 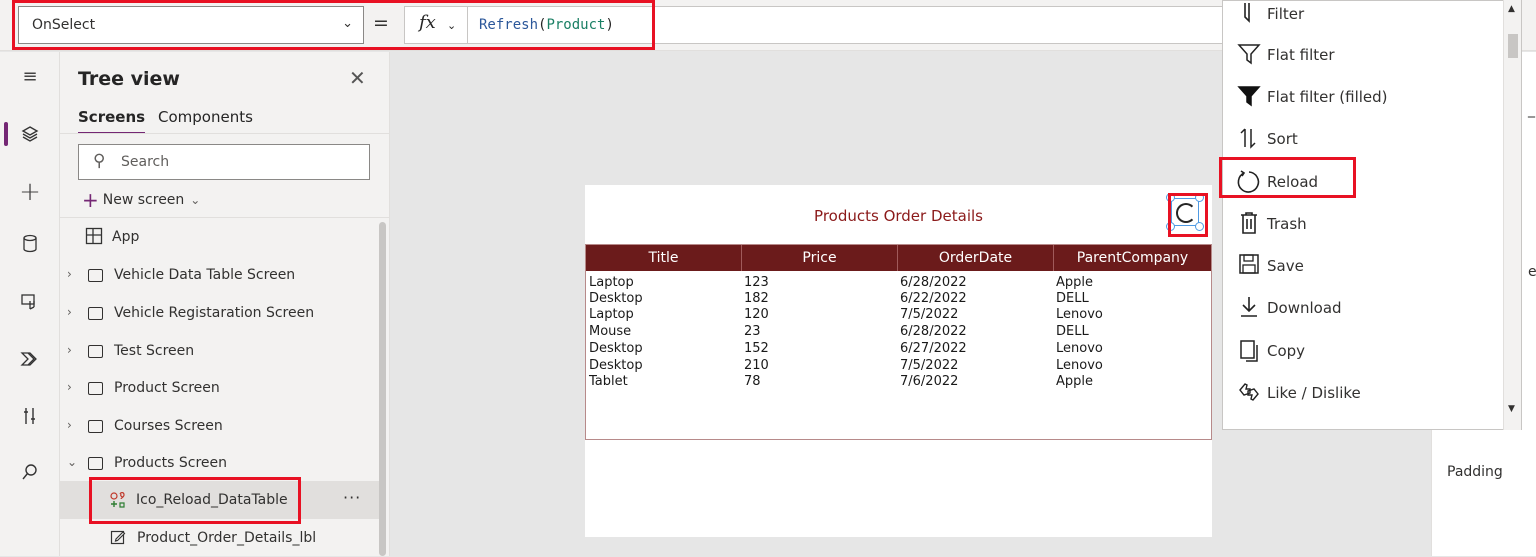 I want to click on flat-filter-filled-icon, so click(x=1249, y=99).